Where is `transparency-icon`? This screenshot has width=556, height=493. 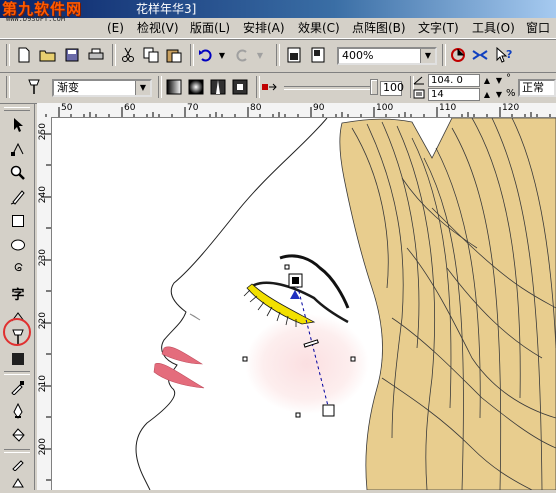
transparency-icon is located at coordinates (18, 359).